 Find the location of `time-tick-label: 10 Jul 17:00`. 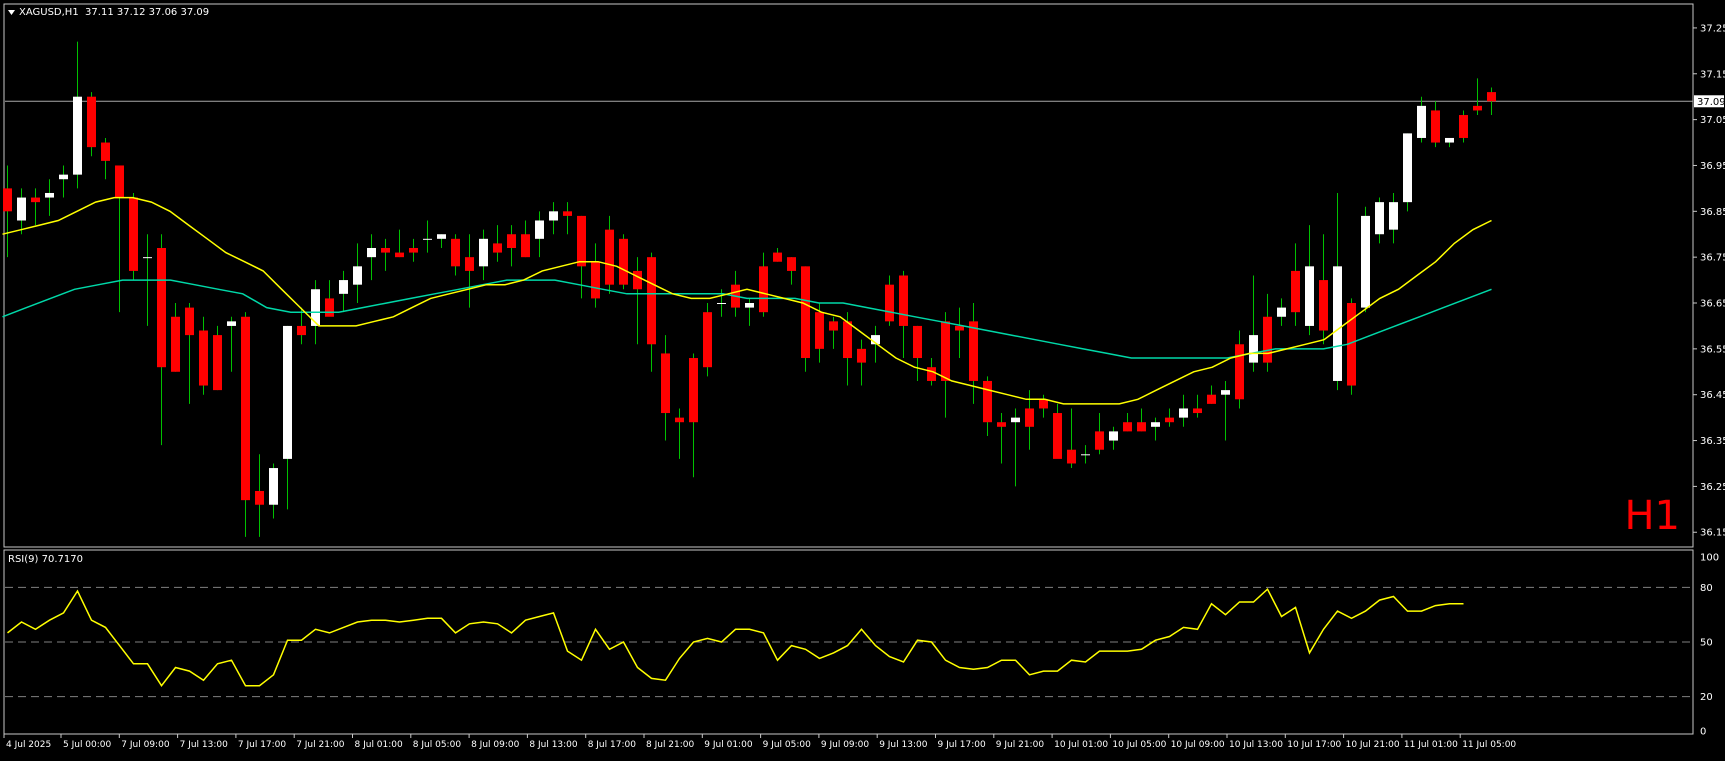

time-tick-label: 10 Jul 17:00 is located at coordinates (1314, 745).